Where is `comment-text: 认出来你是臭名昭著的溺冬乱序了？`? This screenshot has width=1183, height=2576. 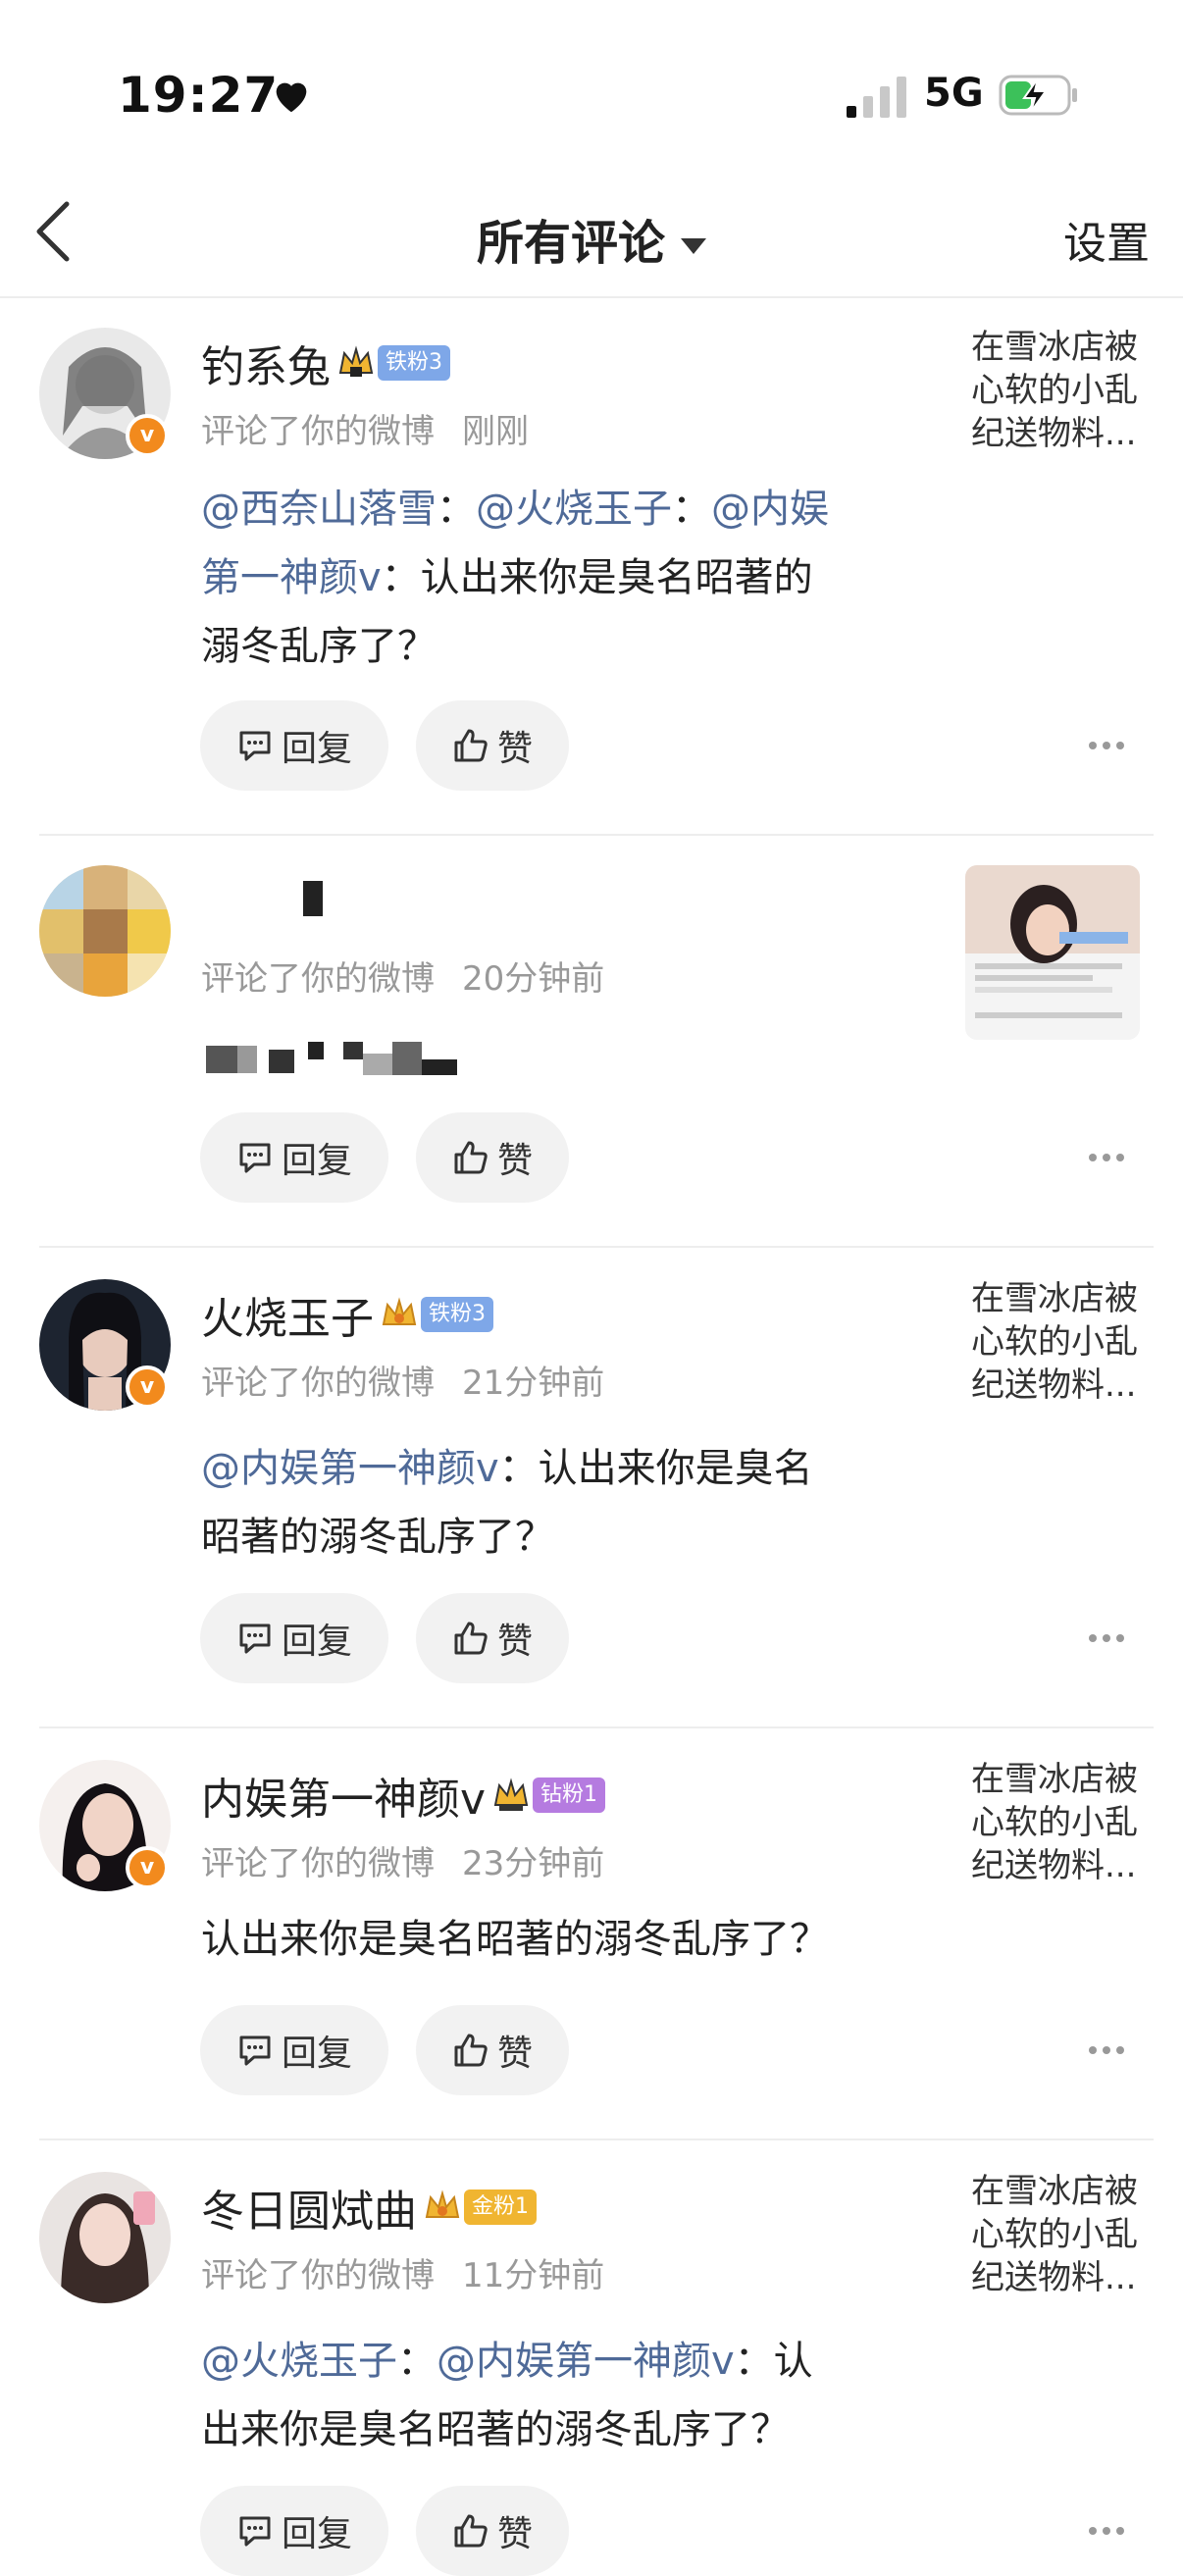
comment-text: 认出来你是臭名昭著的溺冬乱序了？ is located at coordinates (564, 1939).